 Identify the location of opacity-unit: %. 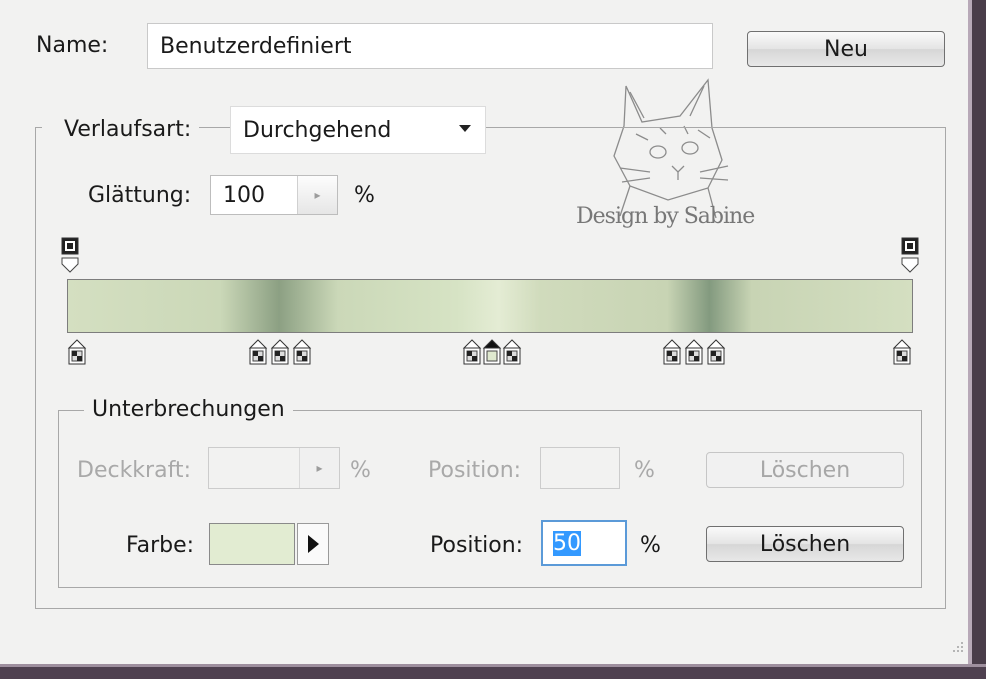
(360, 470).